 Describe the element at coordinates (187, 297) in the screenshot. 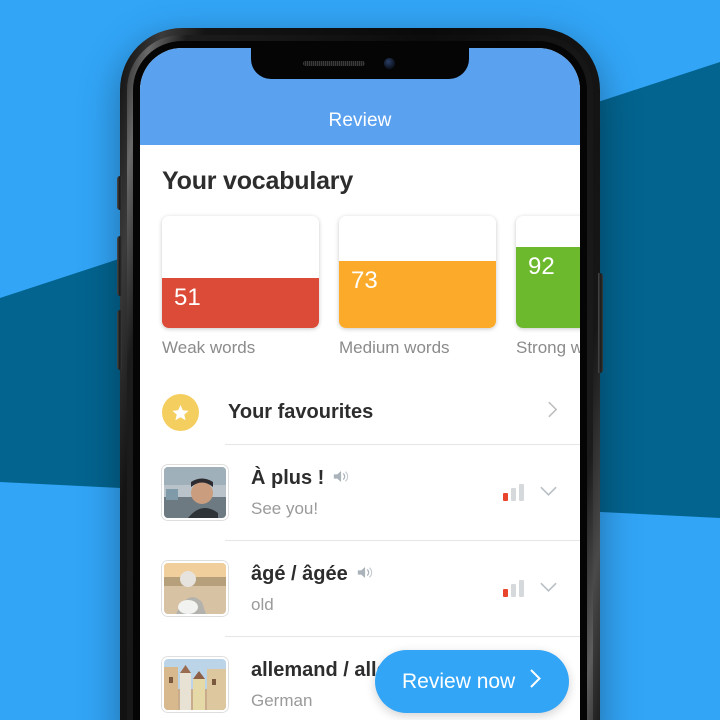

I see `stat-value: 51` at that location.